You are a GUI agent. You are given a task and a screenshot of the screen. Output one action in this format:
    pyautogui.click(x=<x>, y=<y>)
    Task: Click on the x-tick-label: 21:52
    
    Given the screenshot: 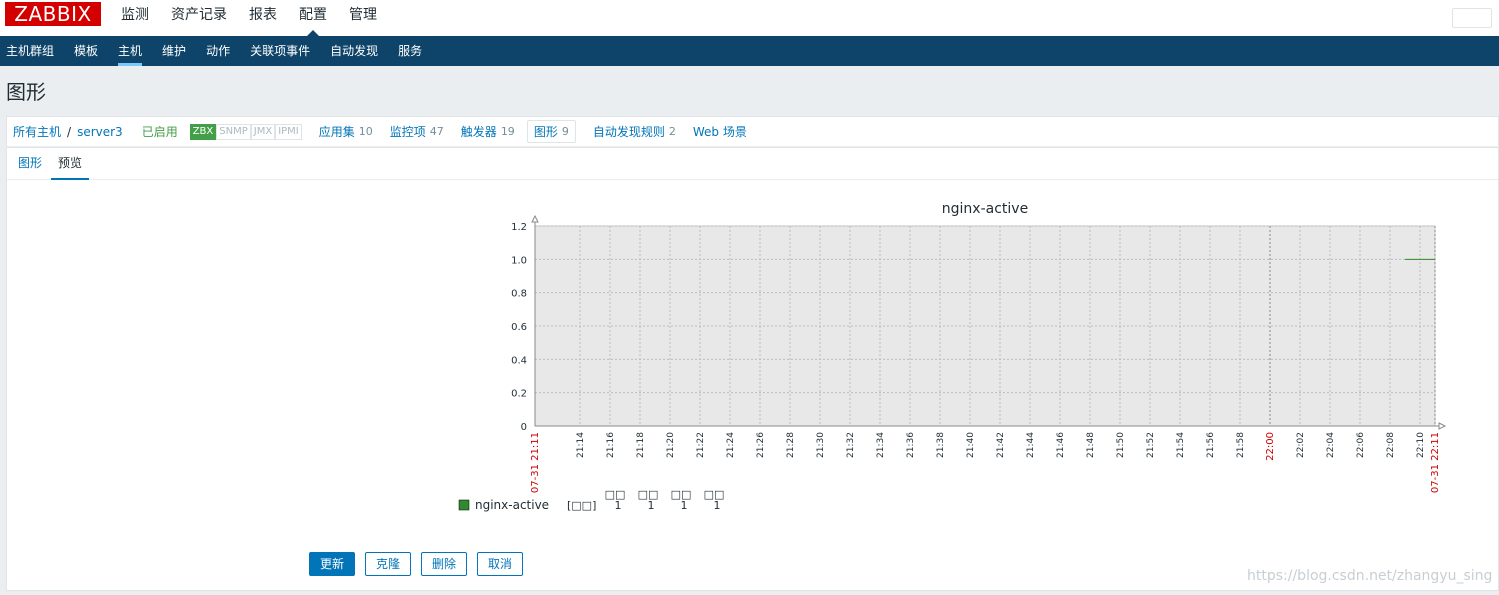 What is the action you would take?
    pyautogui.click(x=1151, y=445)
    